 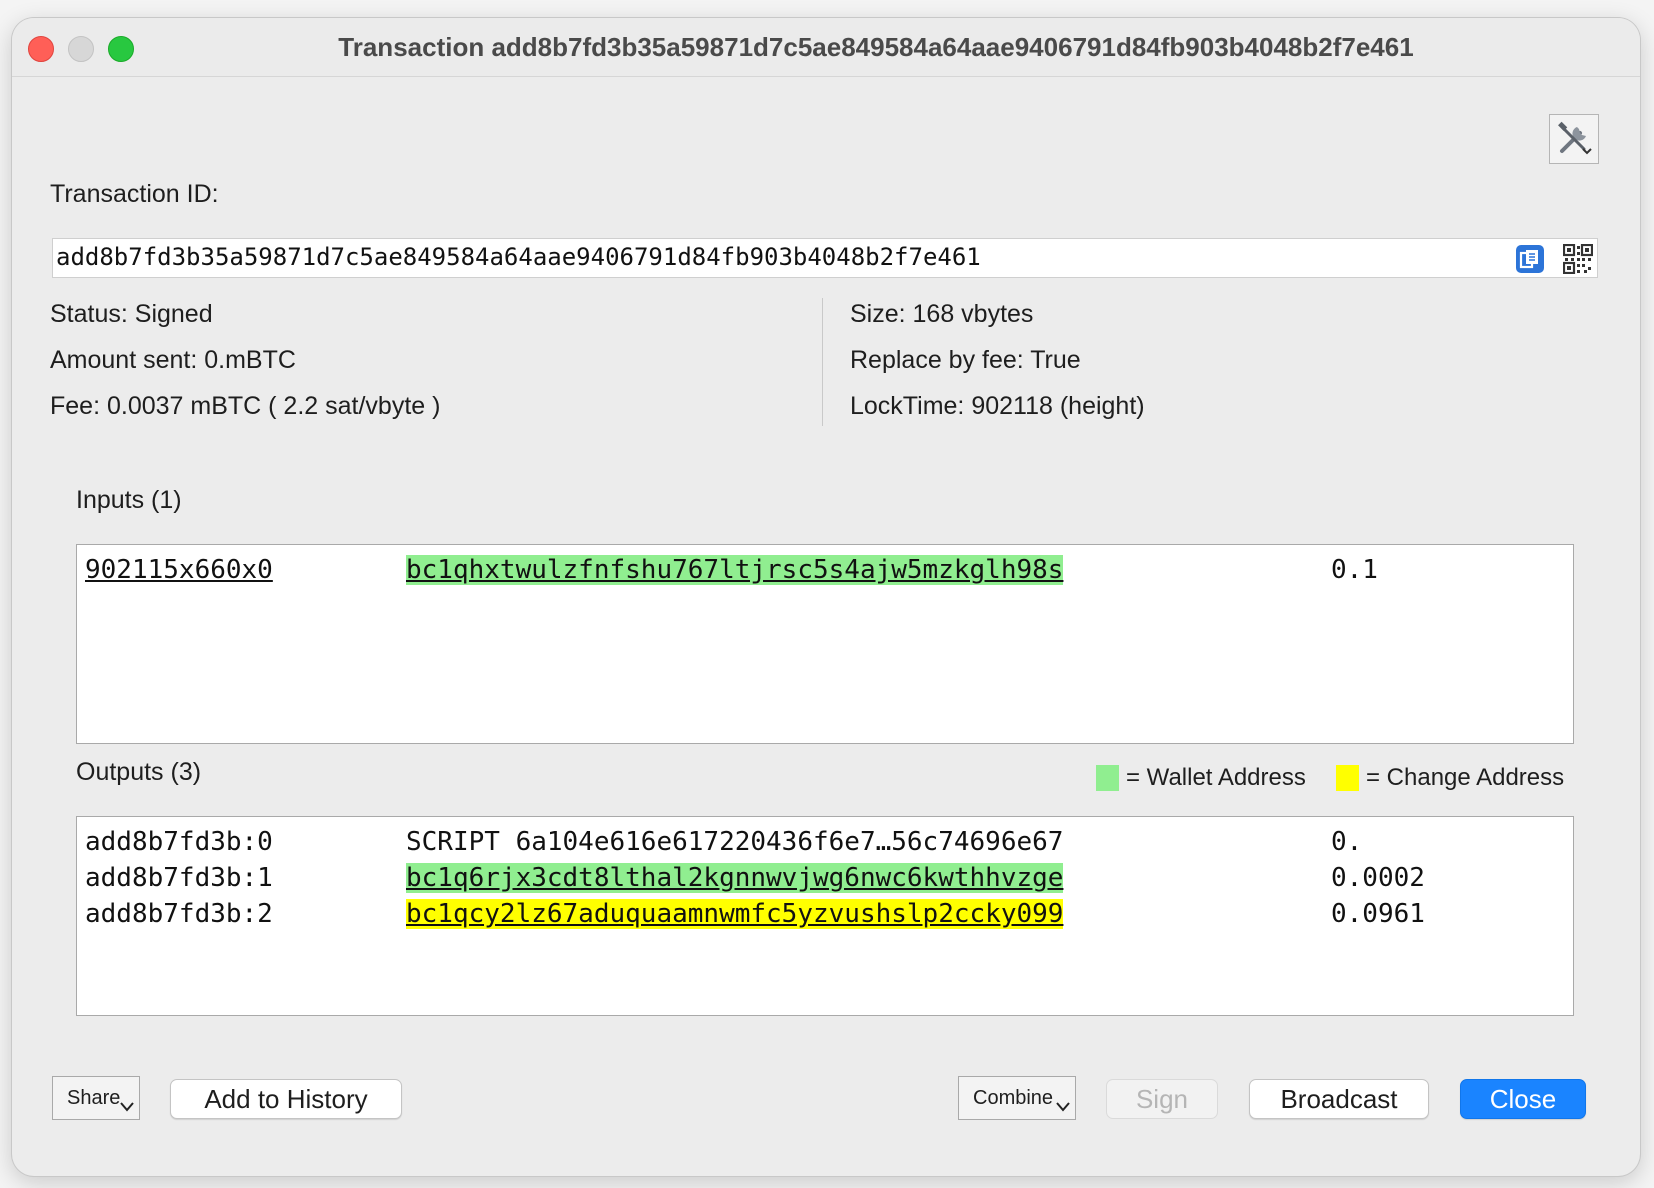 I want to click on outputs-heading: Outputs (3), so click(x=139, y=772).